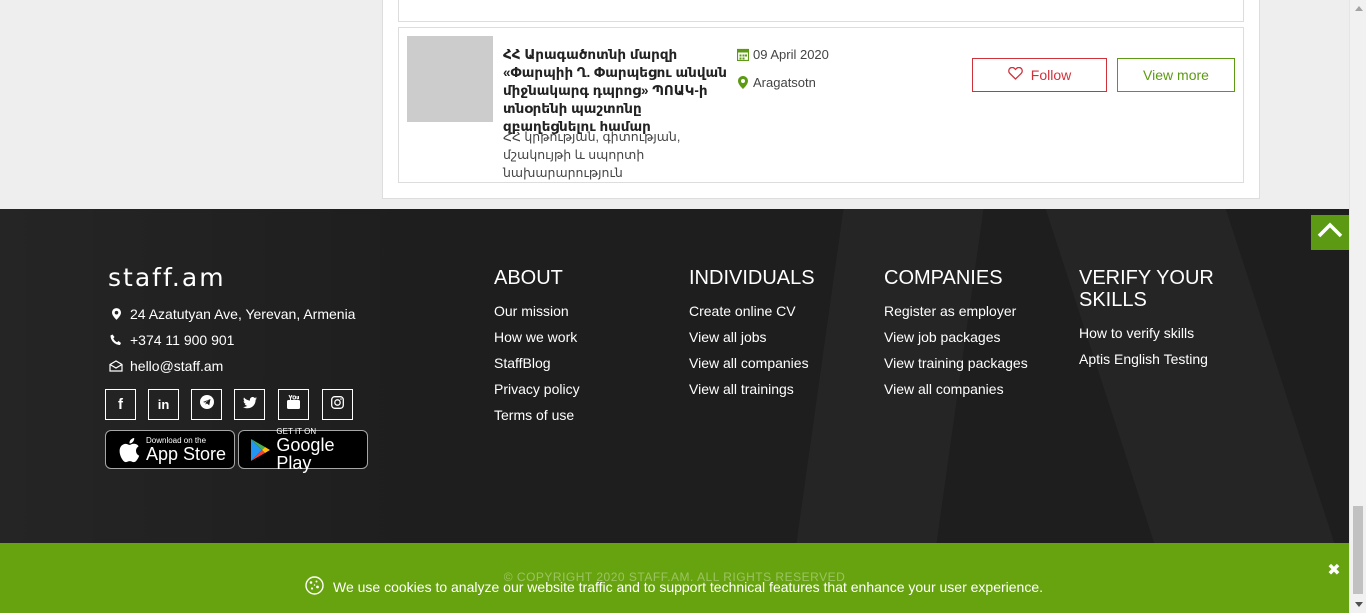  I want to click on footer-link-job-packages: View job packages, so click(942, 337).